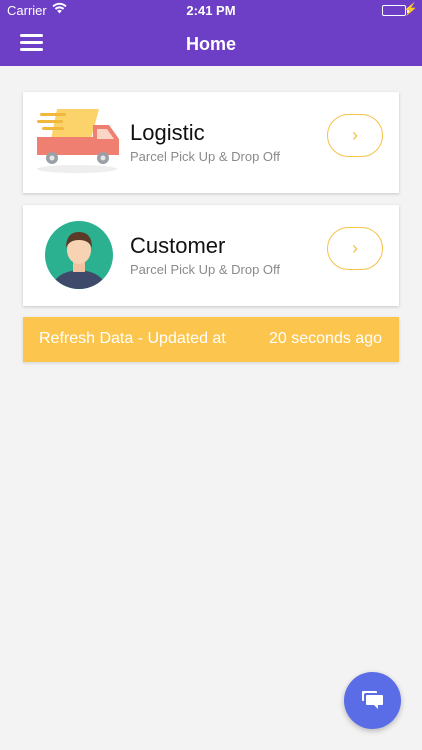  I want to click on refresh-label: Refresh Data - Updated at, so click(132, 338).